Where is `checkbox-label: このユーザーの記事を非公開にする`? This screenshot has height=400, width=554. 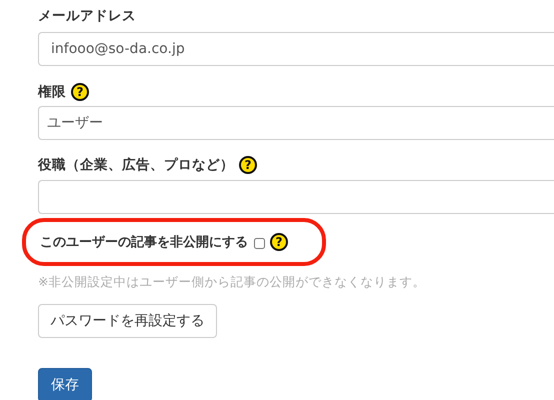 checkbox-label: このユーザーの記事を非公開にする is located at coordinates (144, 242).